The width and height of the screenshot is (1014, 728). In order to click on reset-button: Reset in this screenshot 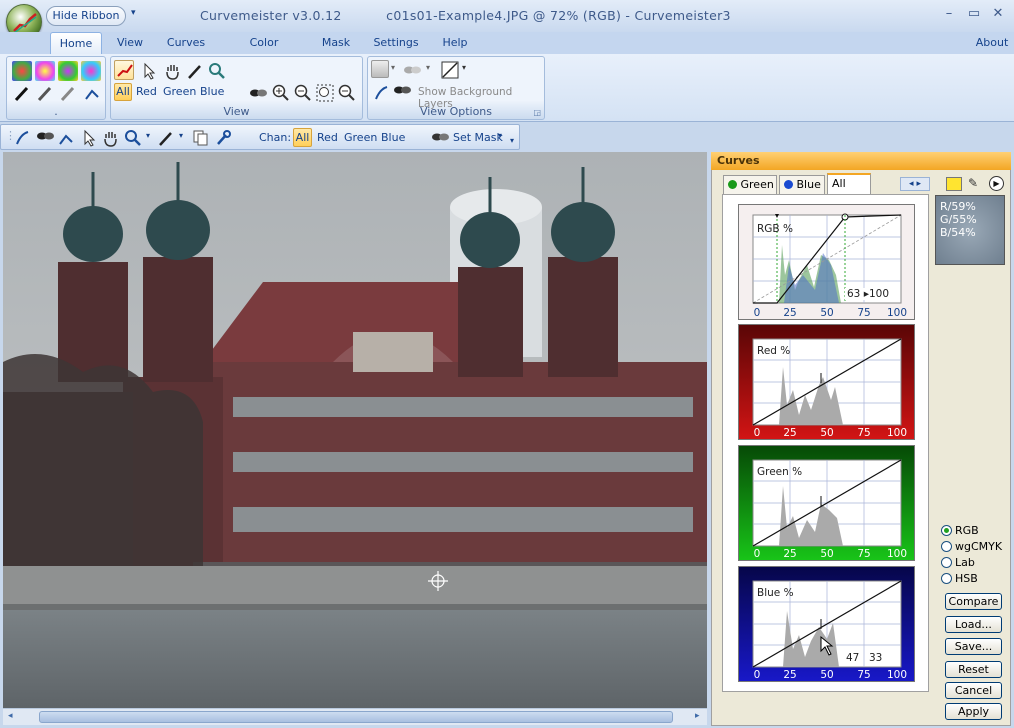, I will do `click(973, 669)`.